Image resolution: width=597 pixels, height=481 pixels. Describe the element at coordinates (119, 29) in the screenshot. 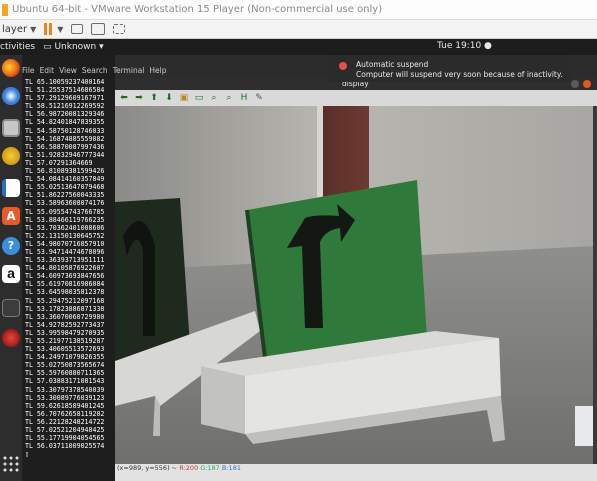

I see `unity-icon` at that location.